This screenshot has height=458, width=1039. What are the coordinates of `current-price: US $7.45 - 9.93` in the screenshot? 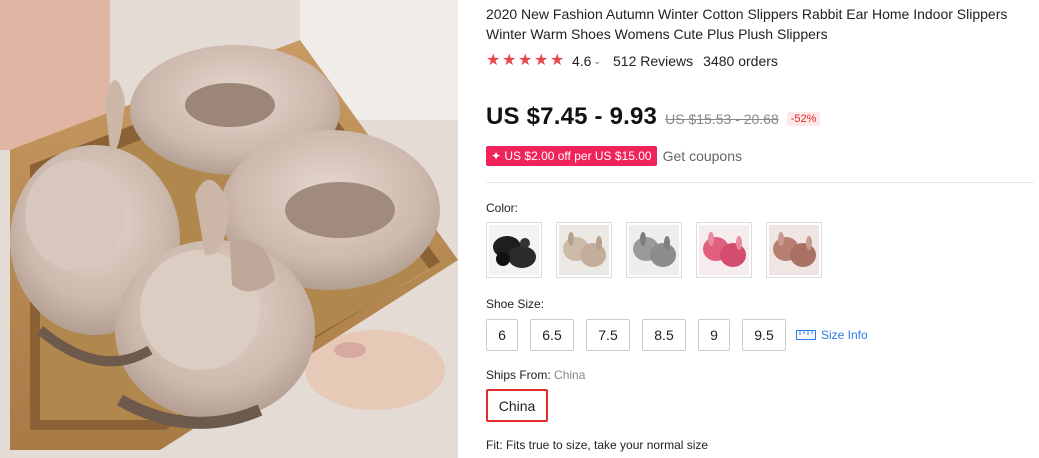 It's located at (572, 116).